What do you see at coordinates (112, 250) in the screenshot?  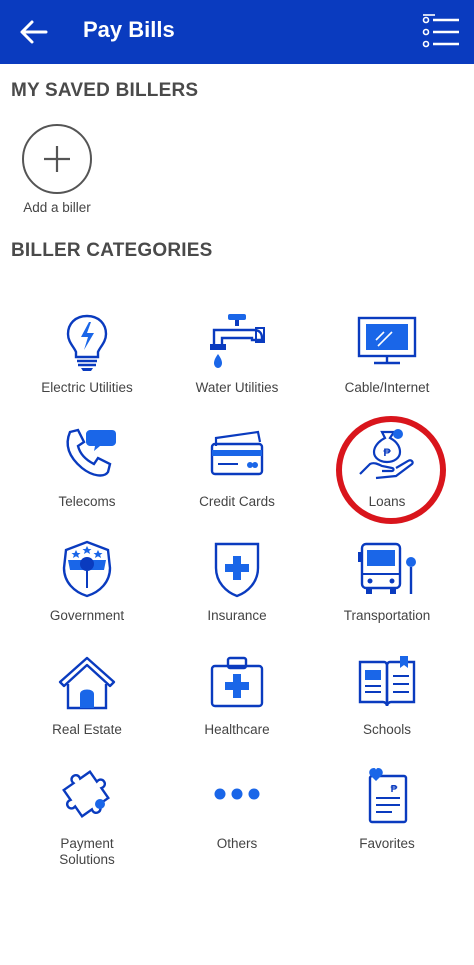 I see `biller-categories-heading: BILLER CATEGORIES` at bounding box center [112, 250].